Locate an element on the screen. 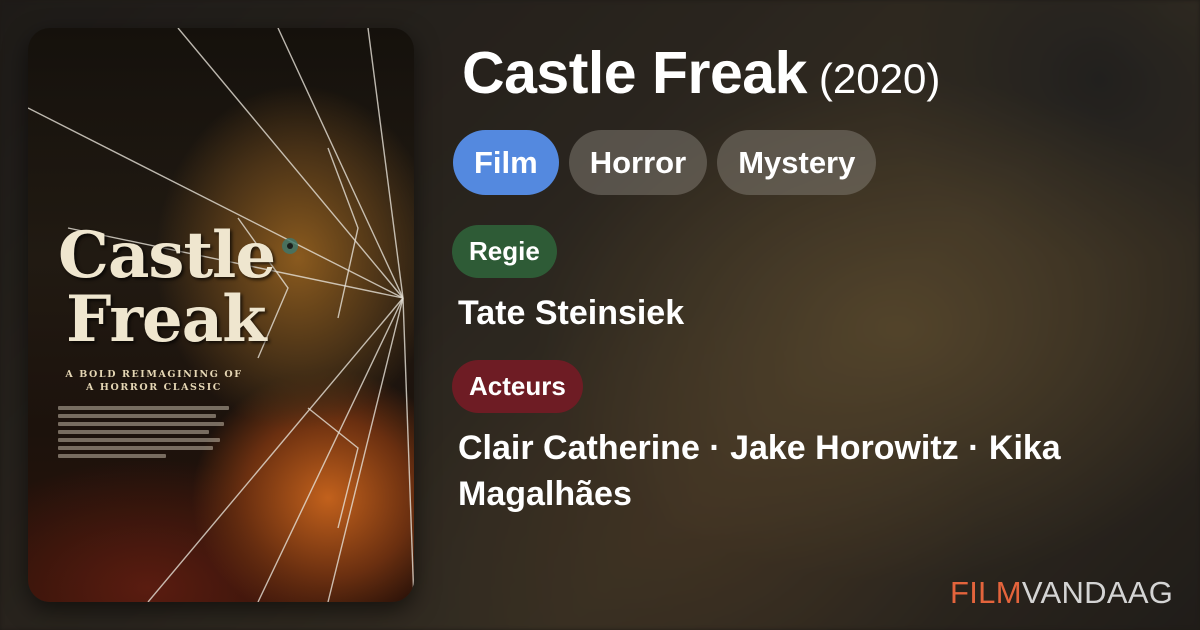 This screenshot has height=630, width=1200. brand-logo-part2: VANDAAG is located at coordinates (1097, 592).